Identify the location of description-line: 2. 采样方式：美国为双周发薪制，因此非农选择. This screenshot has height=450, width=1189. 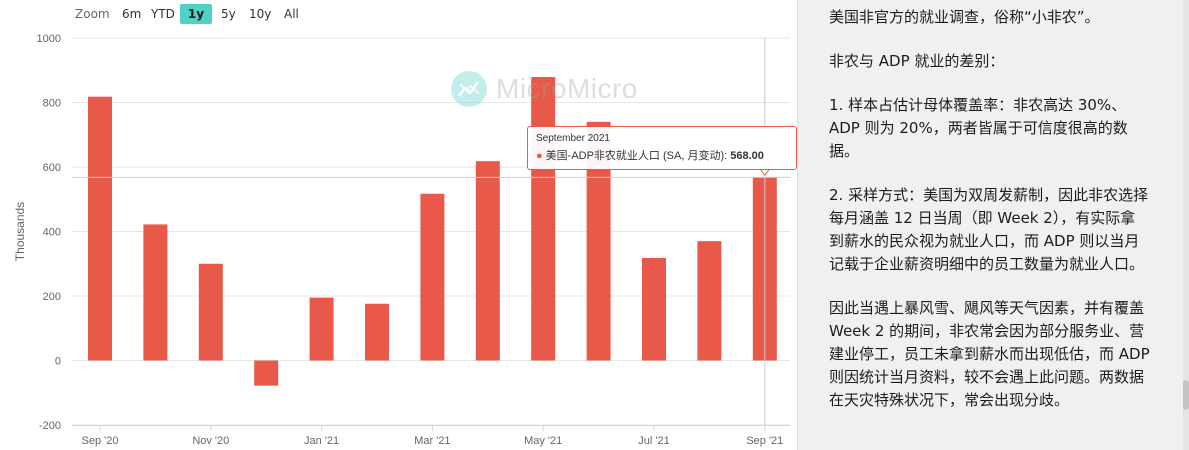
(989, 195).